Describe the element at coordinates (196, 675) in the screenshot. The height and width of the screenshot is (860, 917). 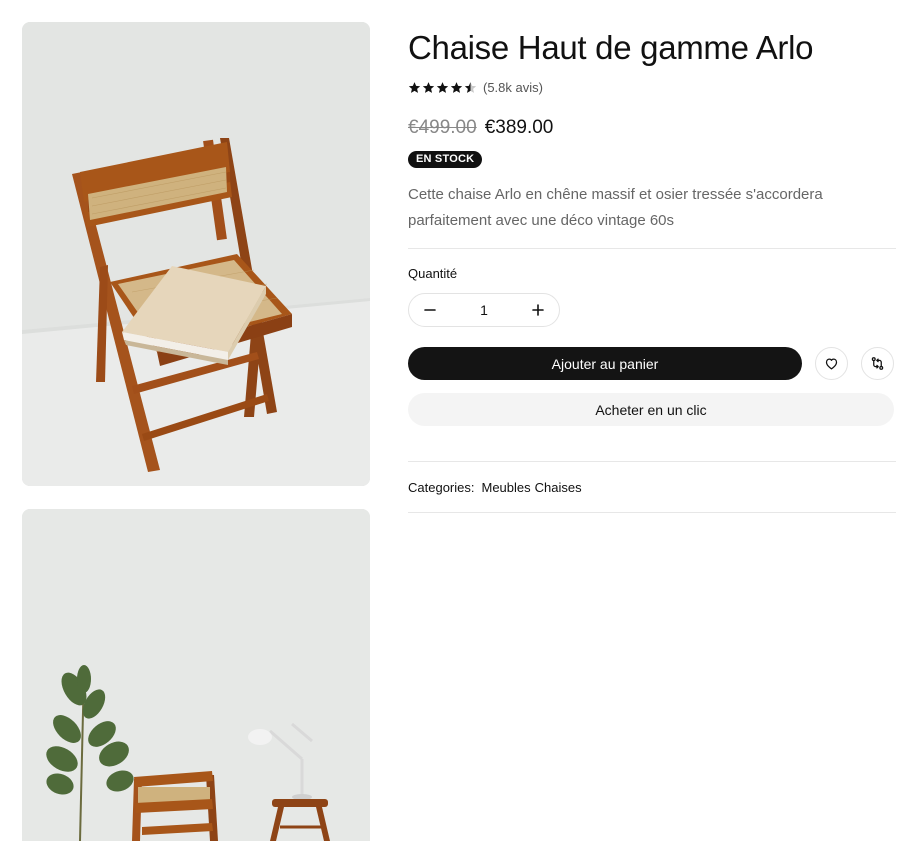
I see `product-image-room` at that location.